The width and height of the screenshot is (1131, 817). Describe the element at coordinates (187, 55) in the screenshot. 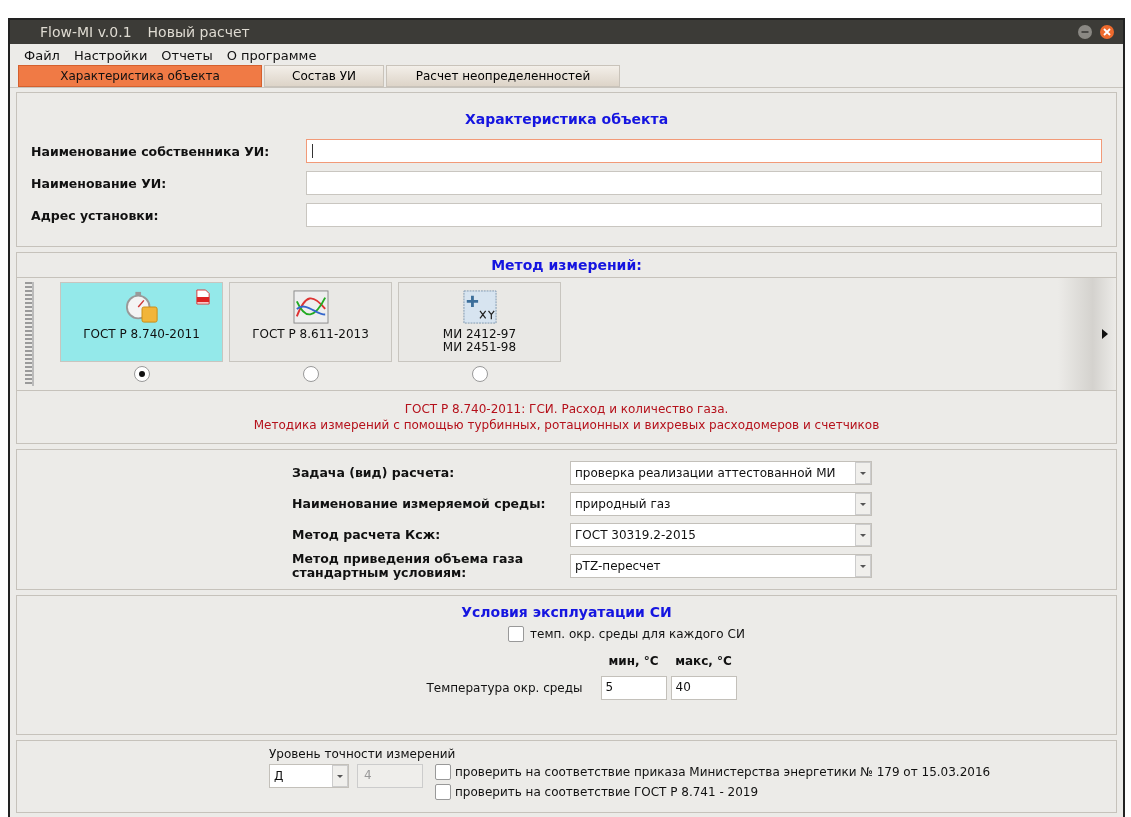

I see `menu-item: Отчеты` at that location.